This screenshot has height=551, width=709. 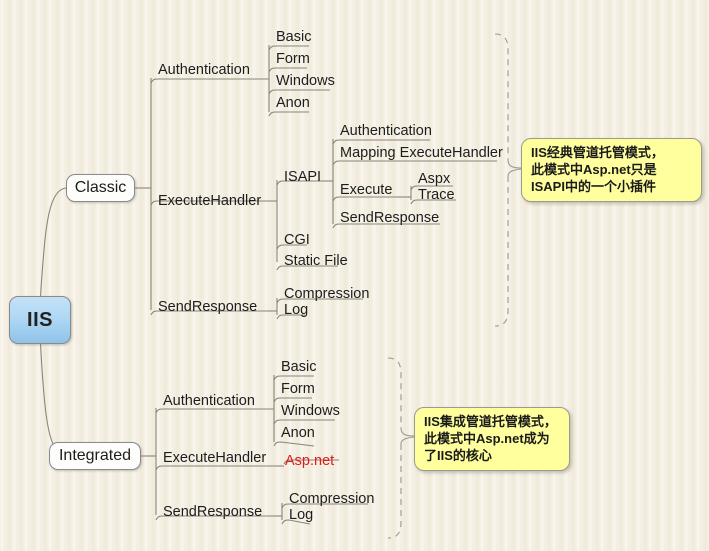 I want to click on branch-node-integrated: Integrated, so click(x=95, y=456).